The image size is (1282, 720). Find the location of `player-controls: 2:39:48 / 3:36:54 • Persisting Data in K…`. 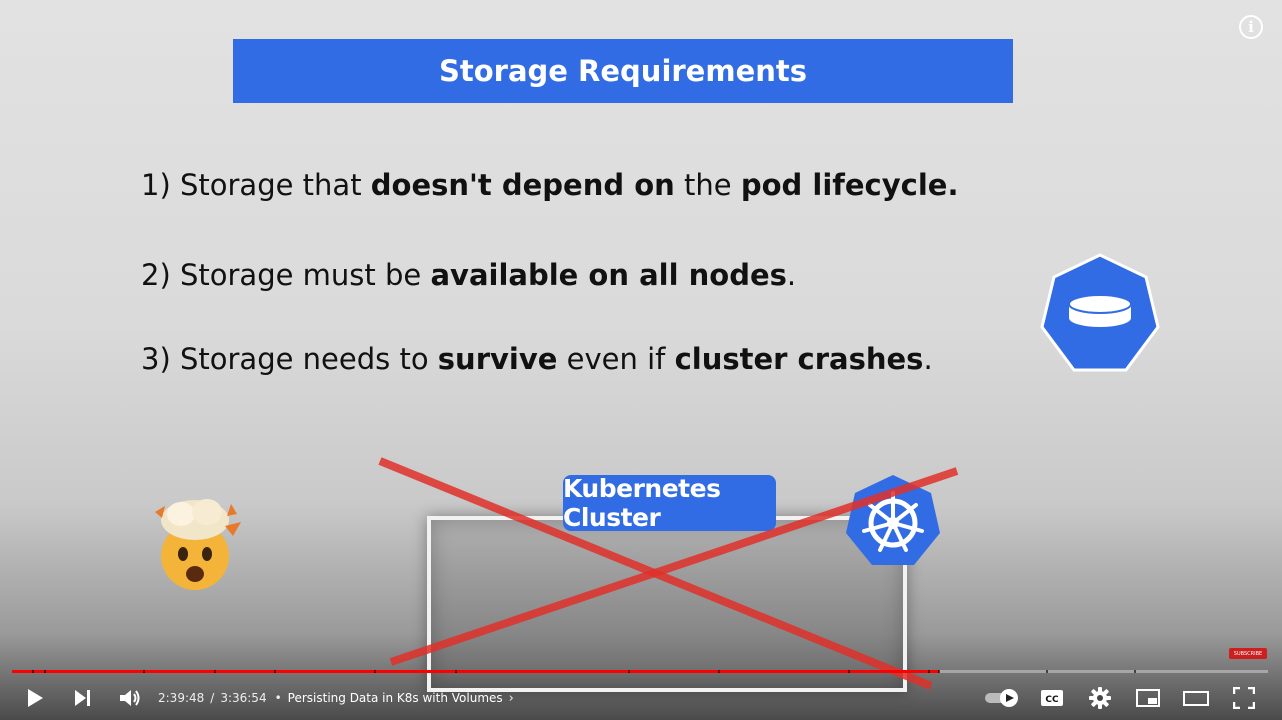

player-controls: 2:39:48 / 3:36:54 • Persisting Data in K… is located at coordinates (641, 698).